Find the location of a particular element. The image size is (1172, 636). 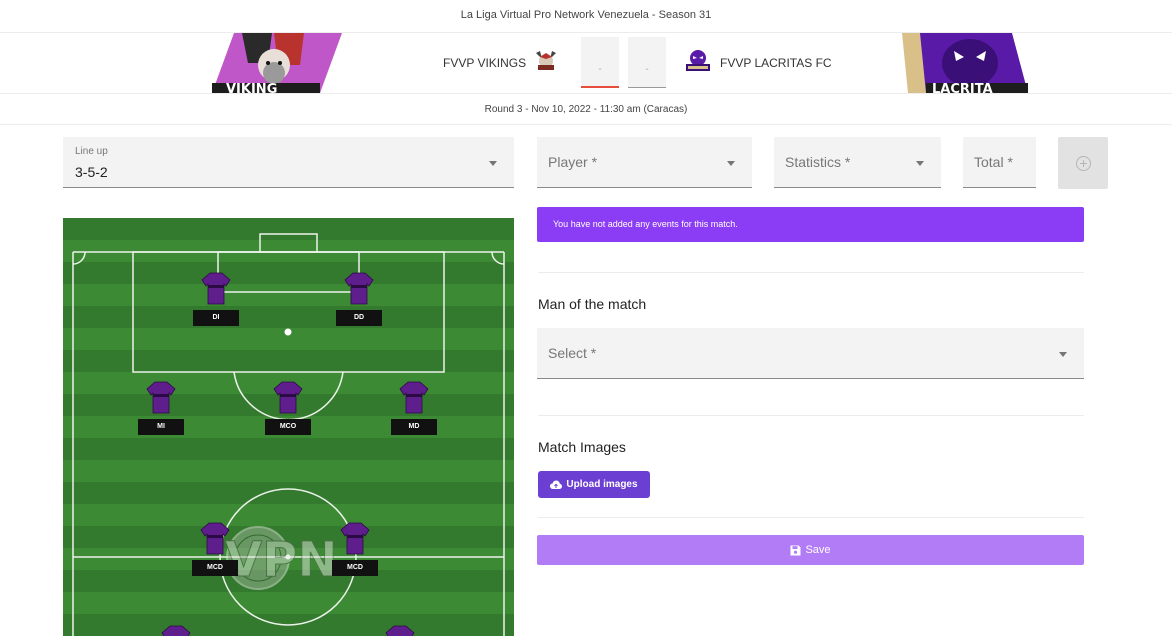

home-banner-text: VIKING is located at coordinates (251, 87).